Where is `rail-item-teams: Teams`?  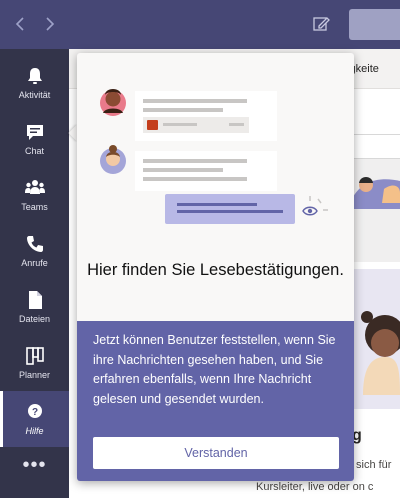
rail-item-teams: Teams is located at coordinates (34, 195).